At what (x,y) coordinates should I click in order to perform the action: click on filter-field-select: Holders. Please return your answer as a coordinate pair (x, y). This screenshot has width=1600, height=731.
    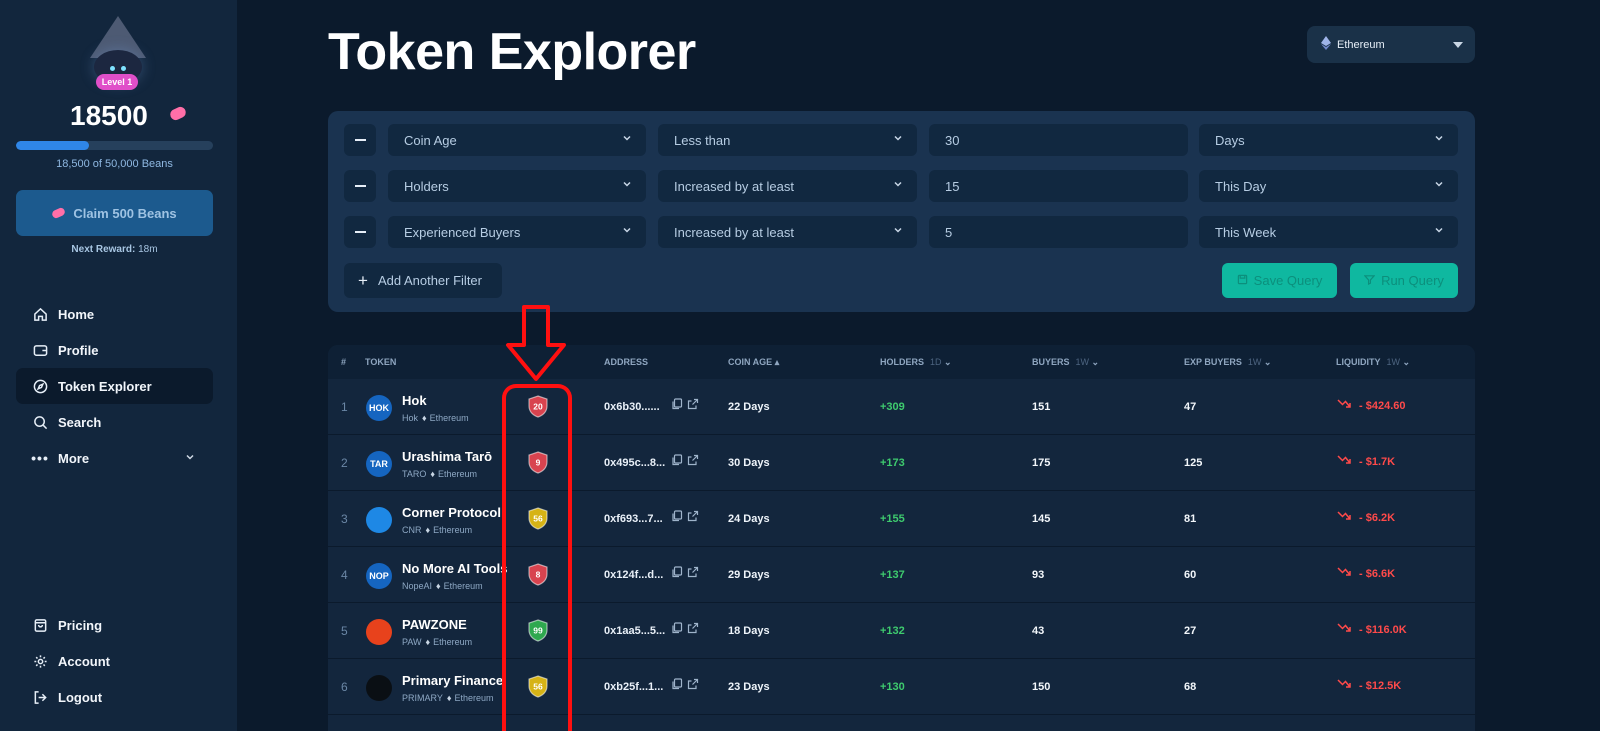
    Looking at the image, I should click on (517, 186).